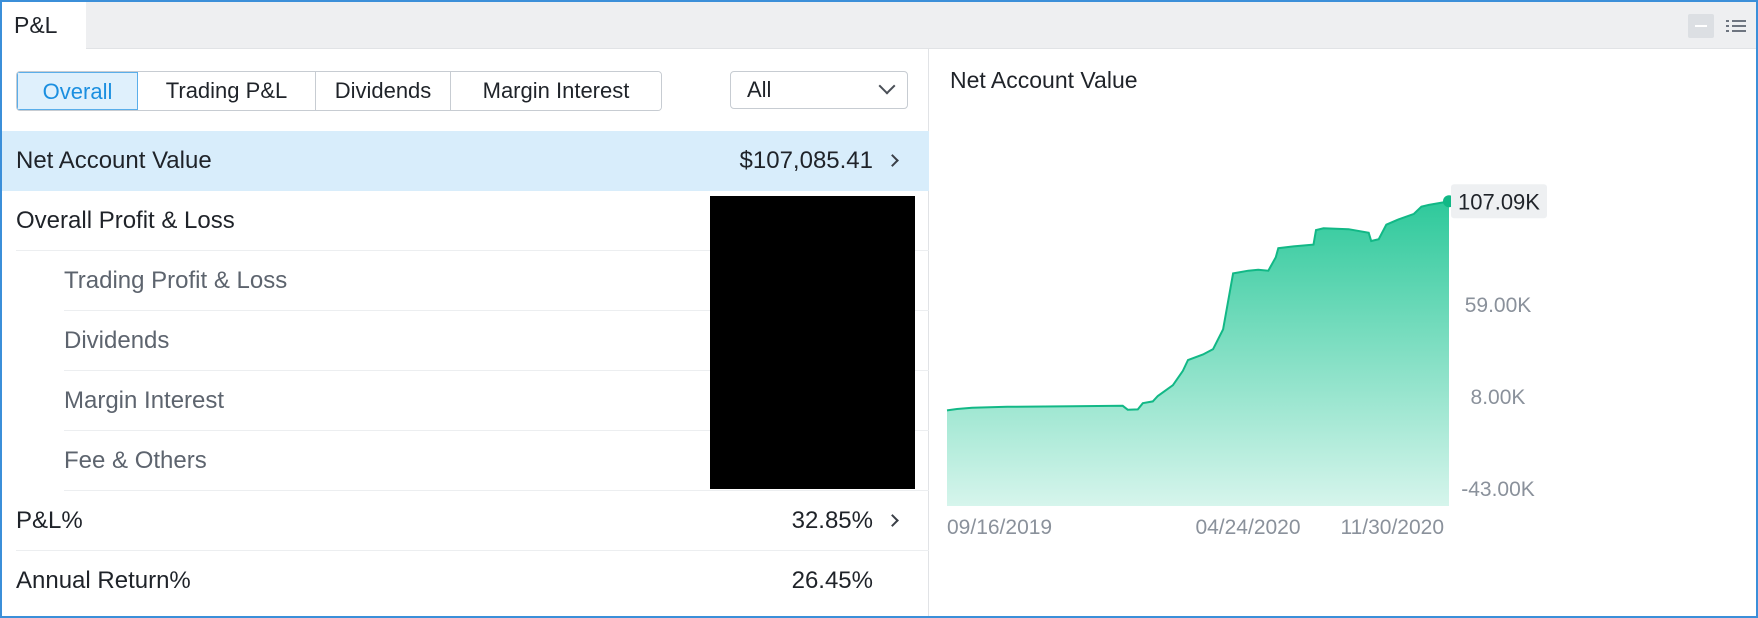 The height and width of the screenshot is (618, 1758). Describe the element at coordinates (887, 86) in the screenshot. I see `chevron-down-icon` at that location.